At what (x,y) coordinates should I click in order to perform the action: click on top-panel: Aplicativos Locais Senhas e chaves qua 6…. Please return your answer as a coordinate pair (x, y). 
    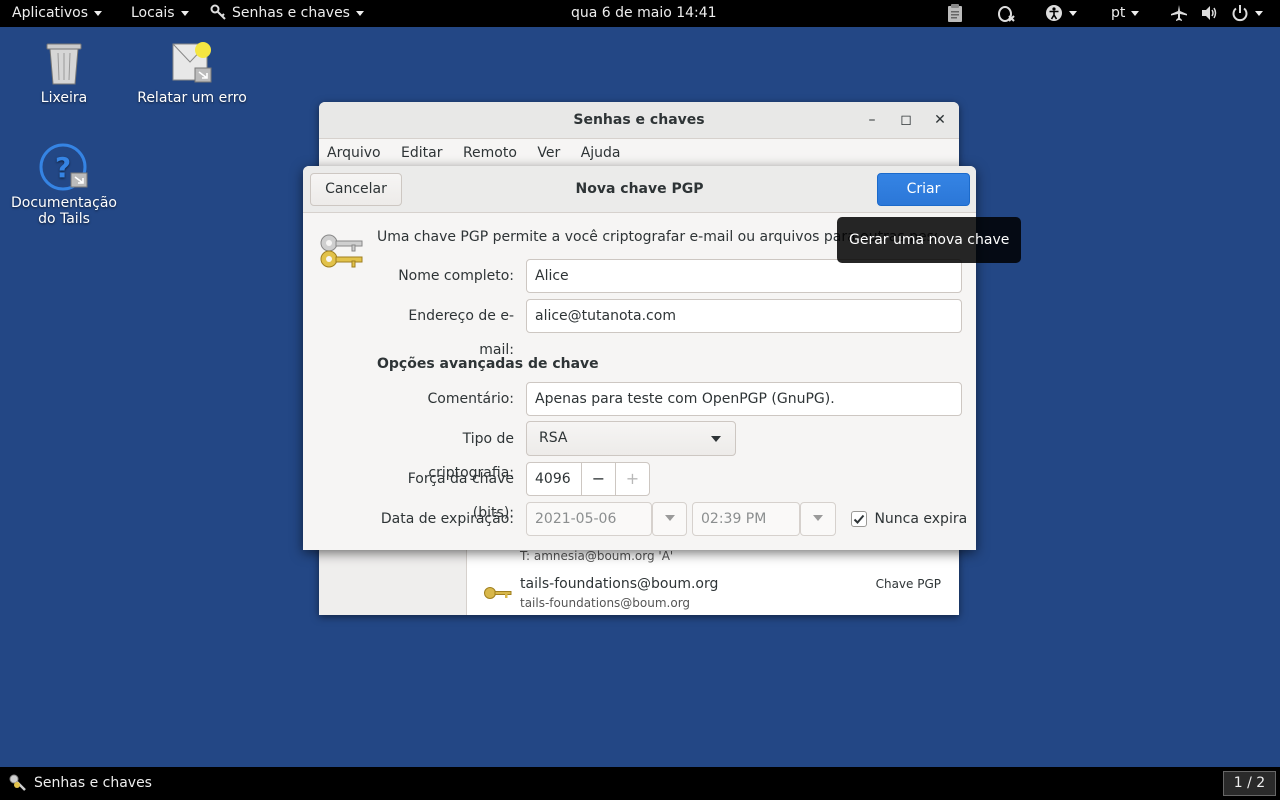
    Looking at the image, I should click on (640, 13).